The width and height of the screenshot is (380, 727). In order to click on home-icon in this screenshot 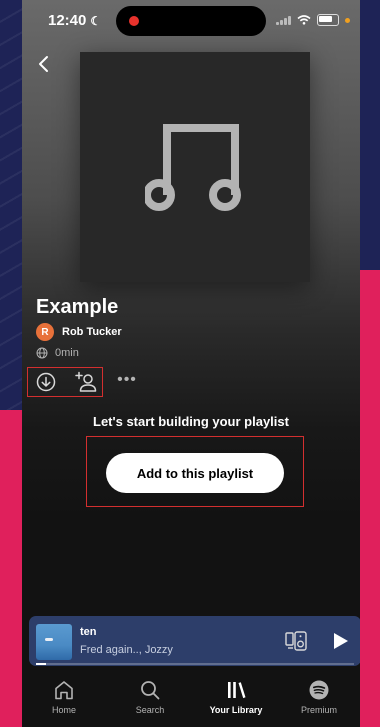, I will do `click(64, 690)`.